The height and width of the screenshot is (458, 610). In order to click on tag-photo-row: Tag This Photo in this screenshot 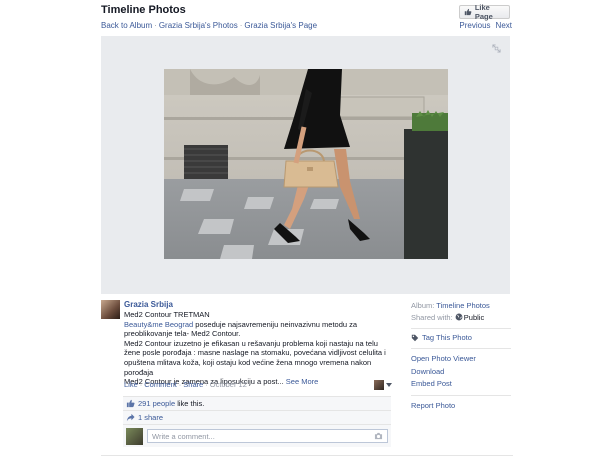, I will do `click(461, 337)`.